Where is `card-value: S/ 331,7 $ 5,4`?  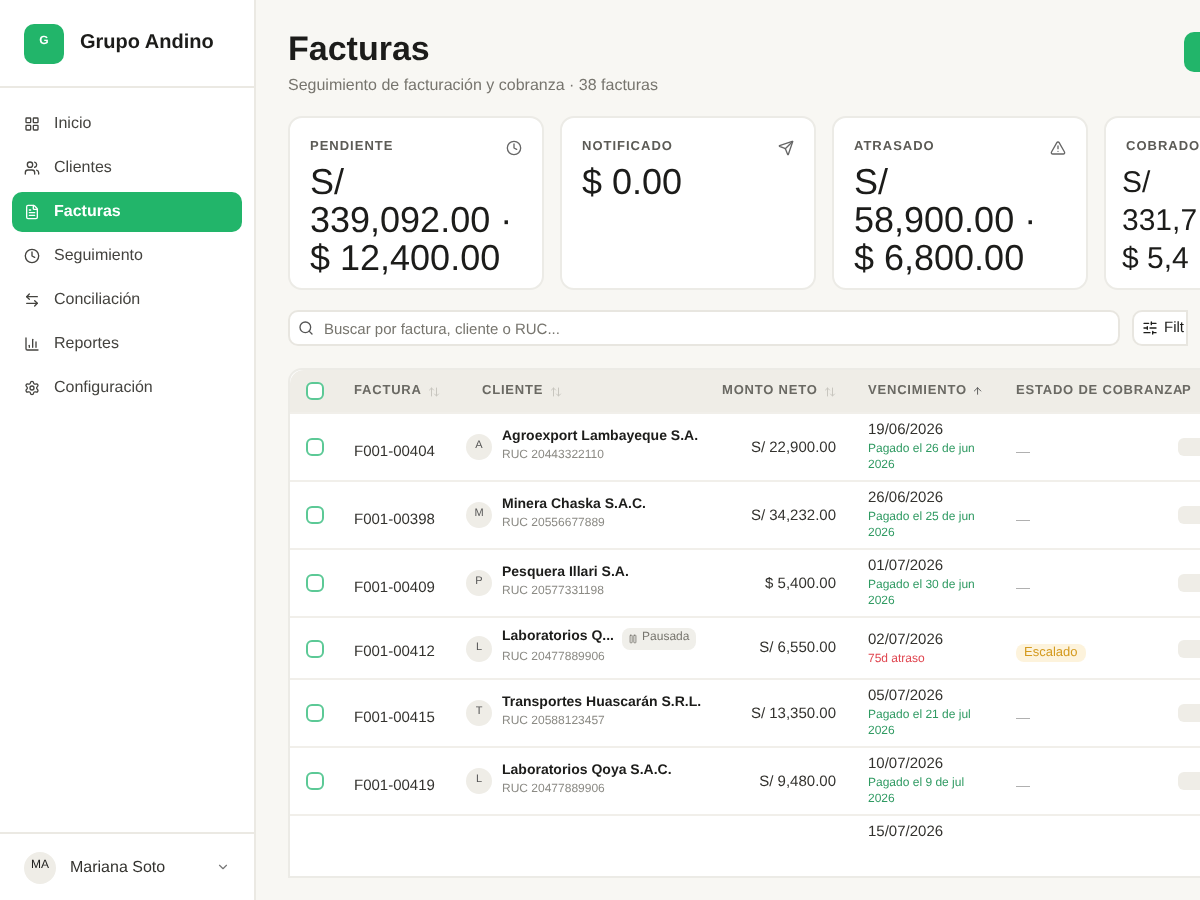
card-value: S/ 331,7 $ 5,4 is located at coordinates (1160, 220).